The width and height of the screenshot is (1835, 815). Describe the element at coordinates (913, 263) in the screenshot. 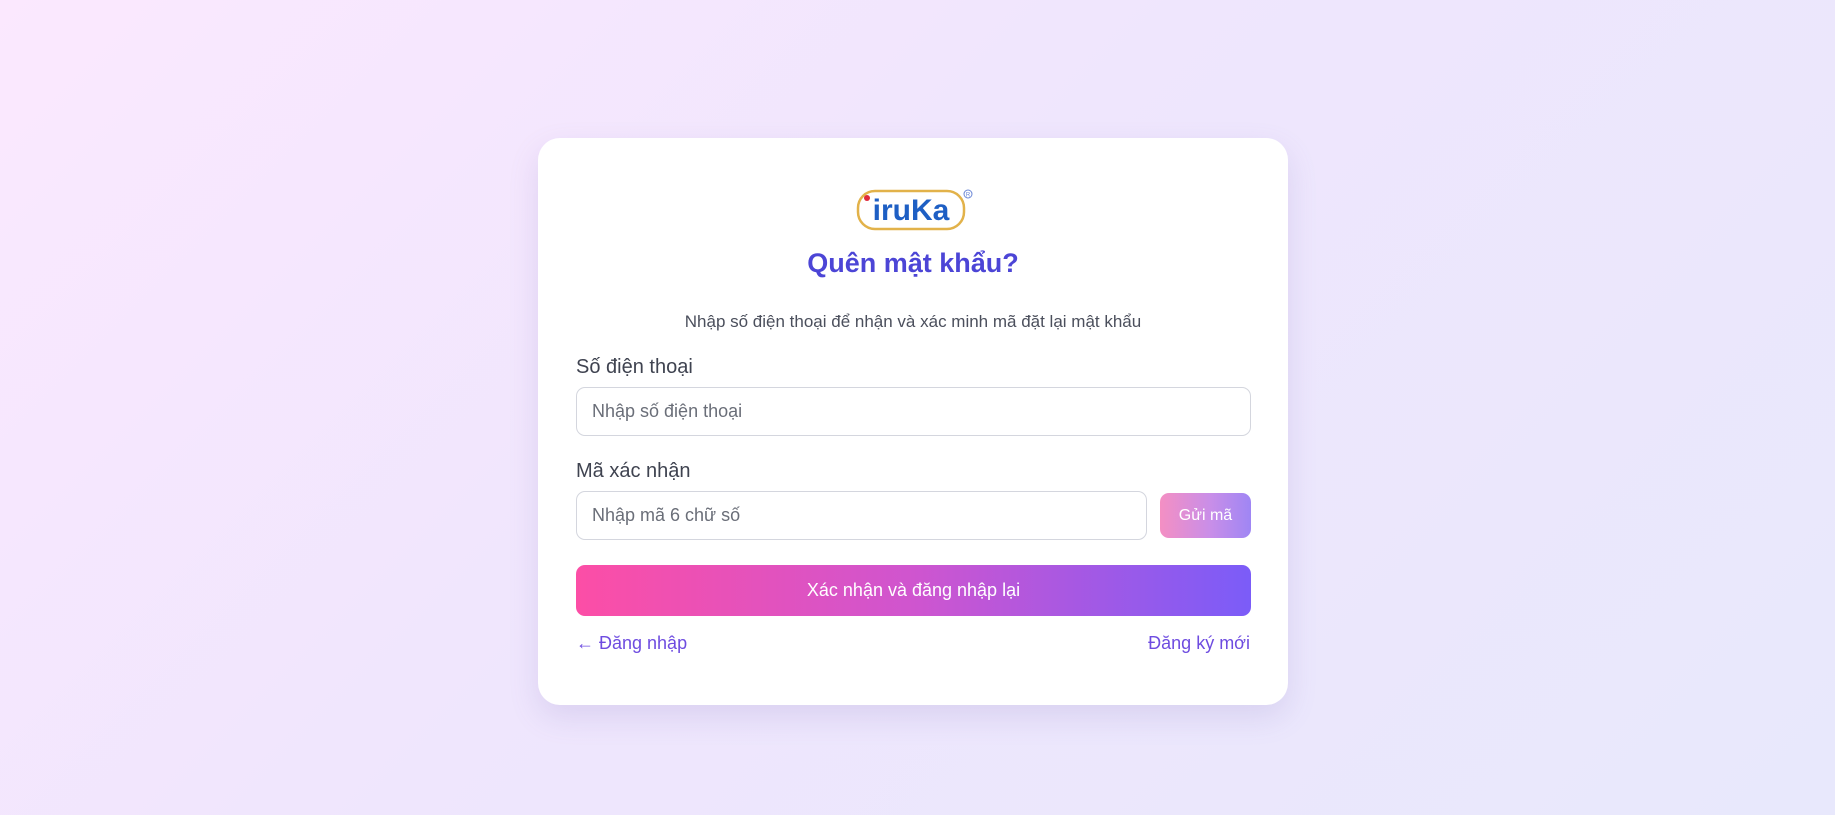

I see `page-title: Quên mật khẩu?` at that location.